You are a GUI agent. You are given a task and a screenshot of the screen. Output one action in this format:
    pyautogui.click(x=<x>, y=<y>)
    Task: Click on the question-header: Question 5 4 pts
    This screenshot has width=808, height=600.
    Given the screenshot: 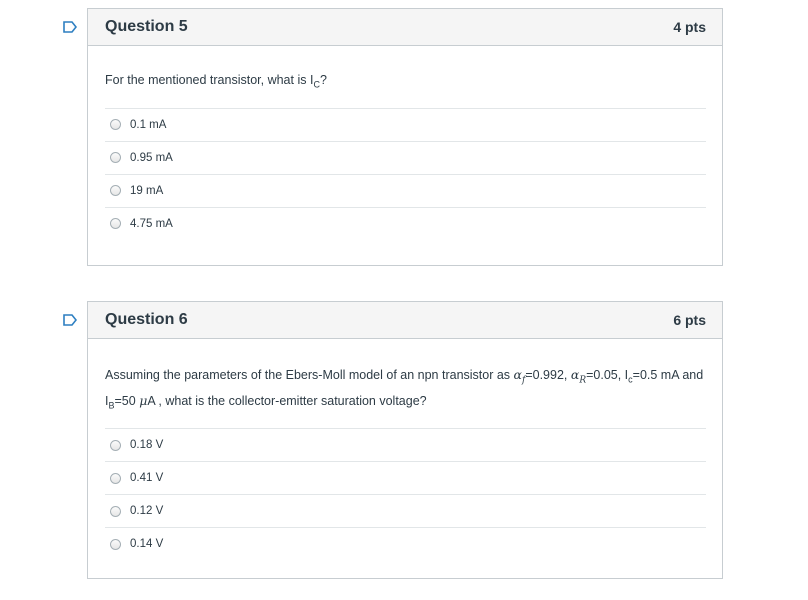 What is the action you would take?
    pyautogui.click(x=405, y=27)
    